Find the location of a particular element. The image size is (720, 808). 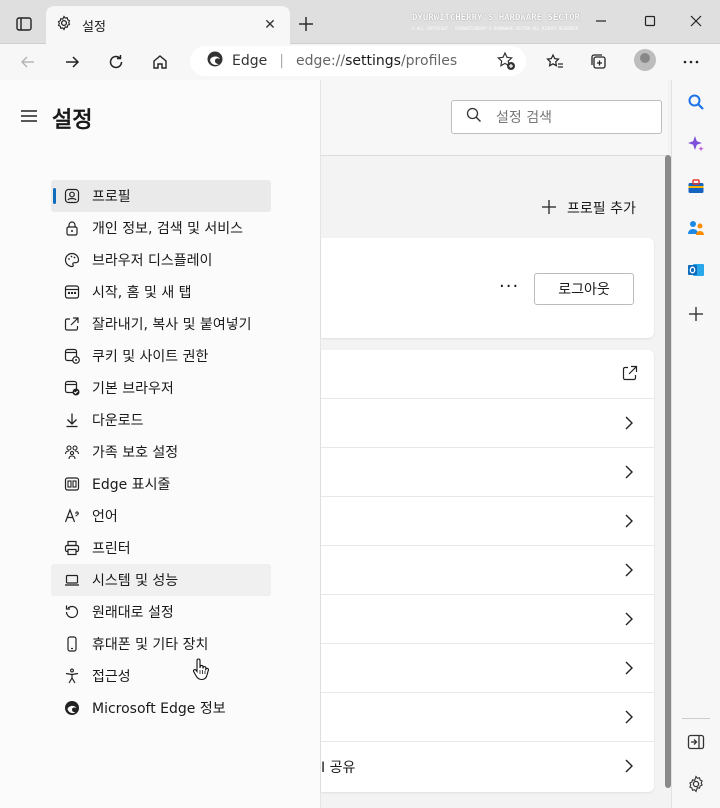

tab-title: 설정 is located at coordinates (94, 27).